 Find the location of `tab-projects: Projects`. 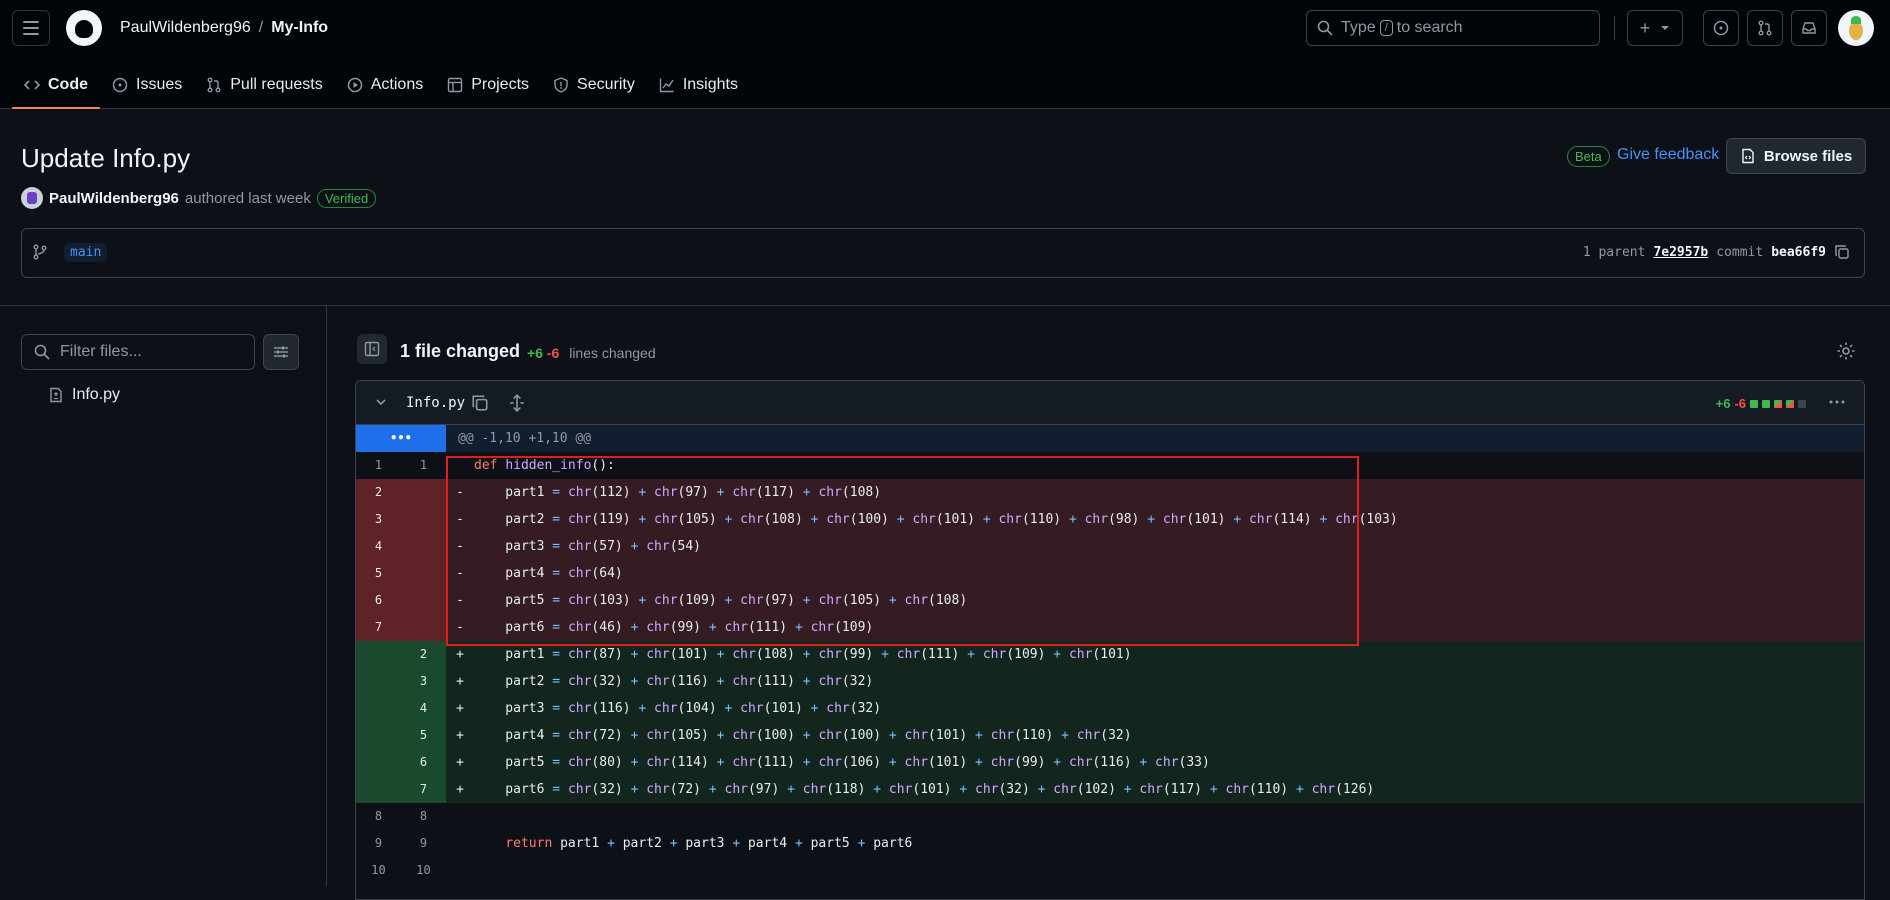

tab-projects: Projects is located at coordinates (488, 84).